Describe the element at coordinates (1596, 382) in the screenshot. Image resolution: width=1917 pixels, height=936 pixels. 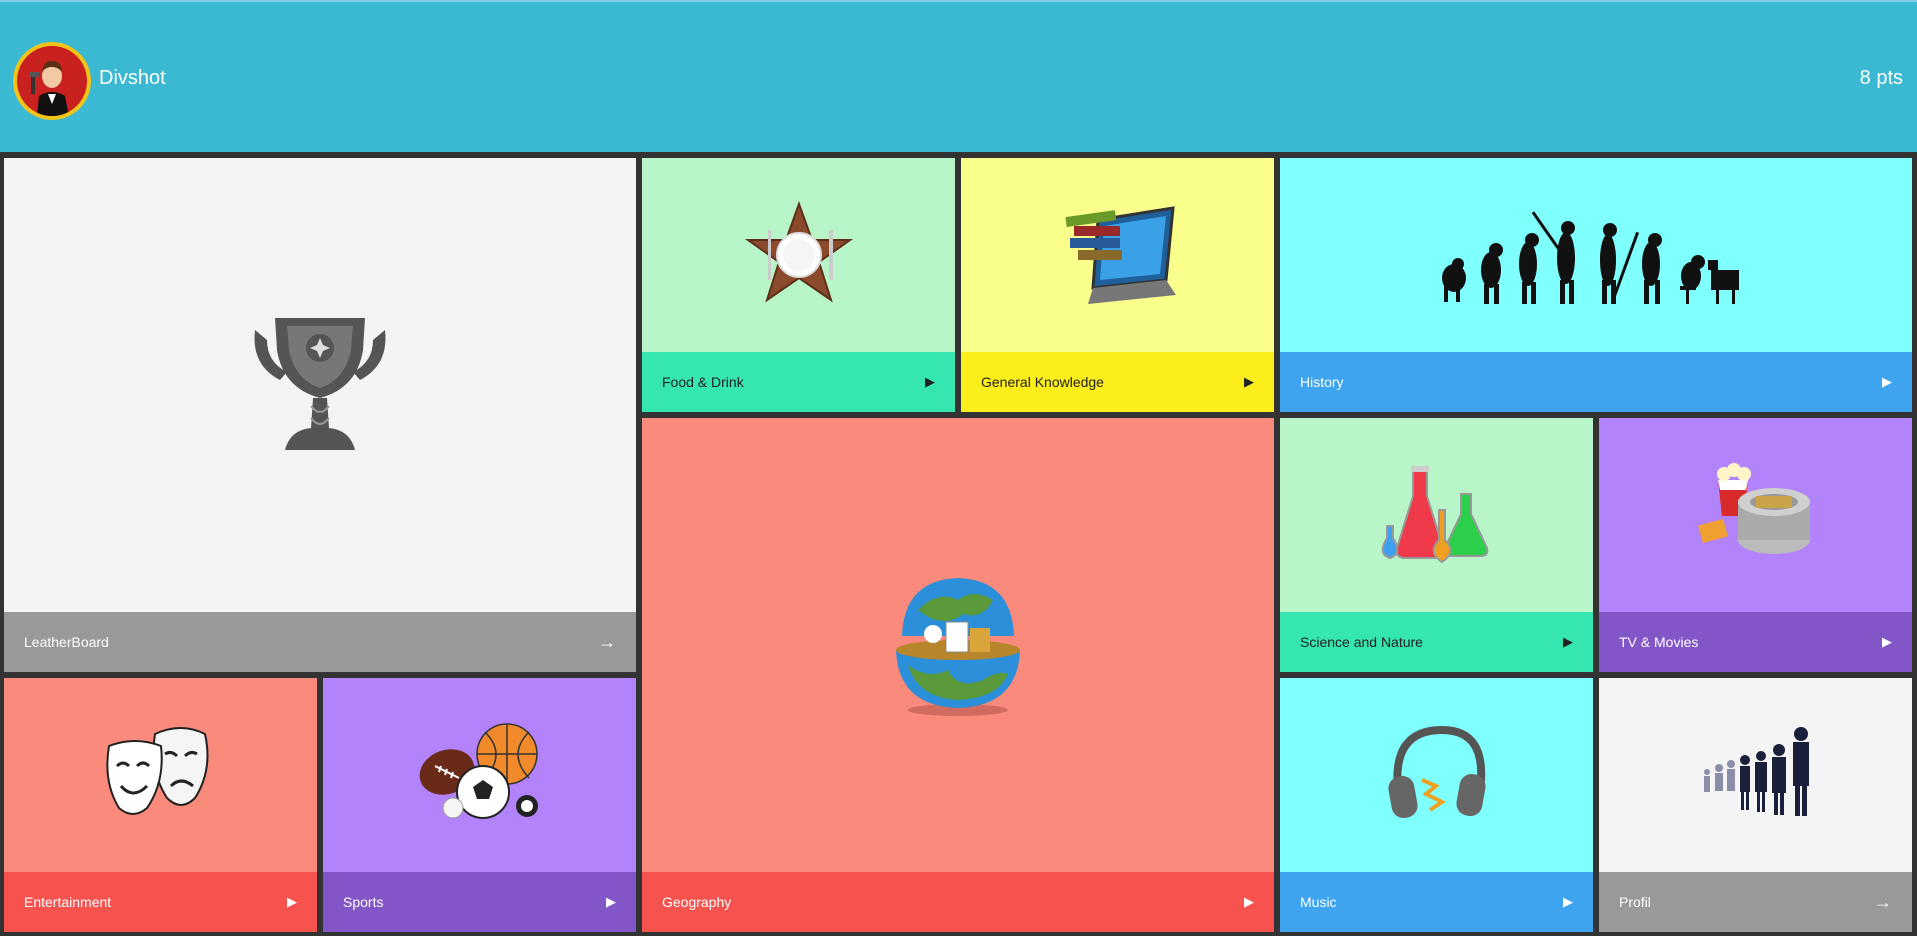
I see `tile-bar: History ▶` at that location.